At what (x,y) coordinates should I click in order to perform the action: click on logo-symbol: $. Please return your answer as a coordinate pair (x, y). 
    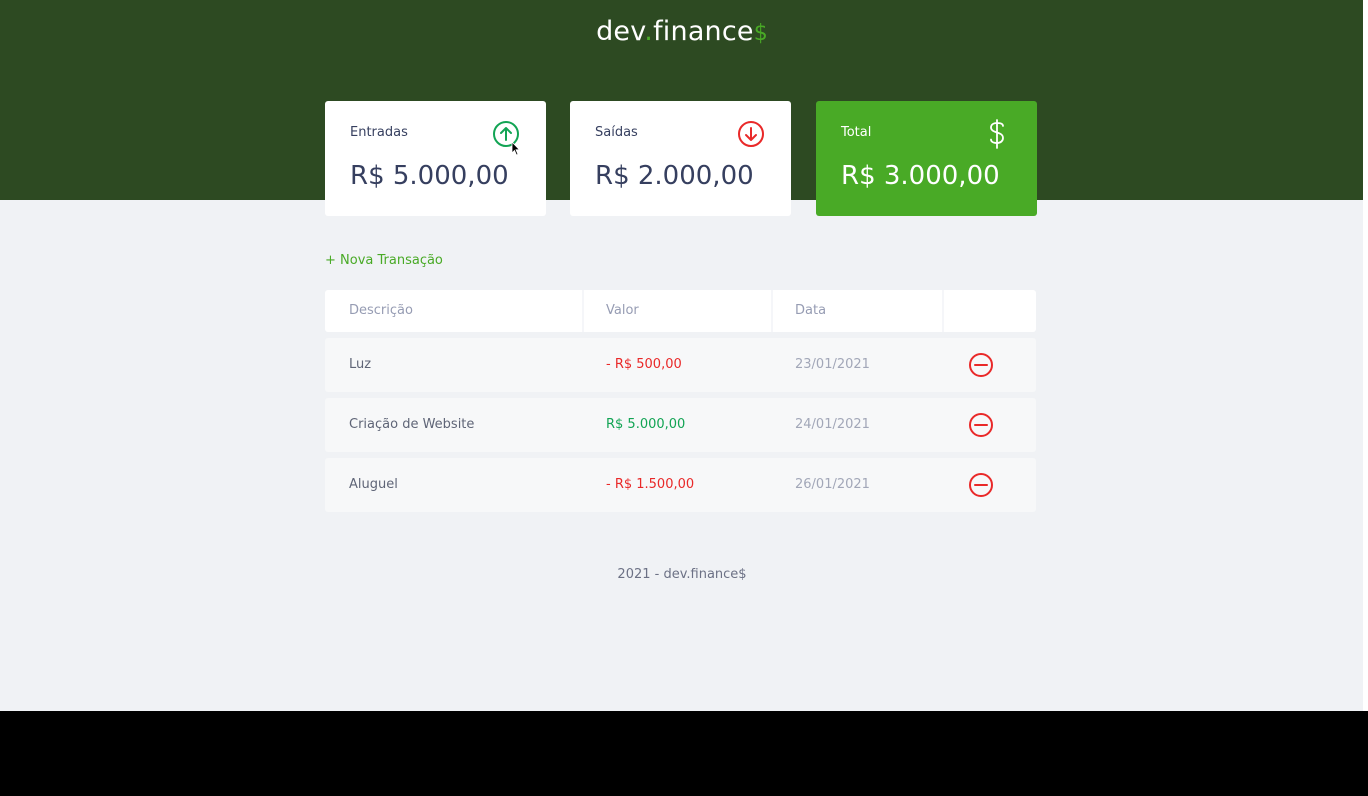
    Looking at the image, I should click on (760, 33).